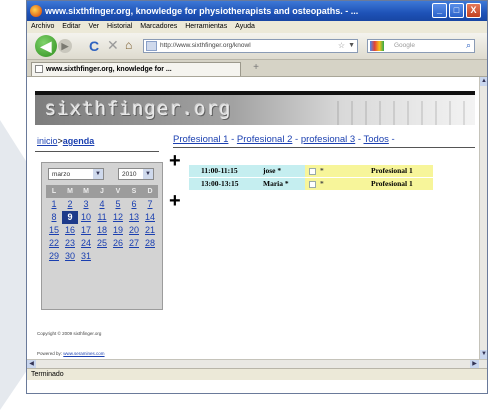 The height and width of the screenshot is (410, 494). Describe the element at coordinates (151, 46) in the screenshot. I see `site-favicon-icon` at that location.